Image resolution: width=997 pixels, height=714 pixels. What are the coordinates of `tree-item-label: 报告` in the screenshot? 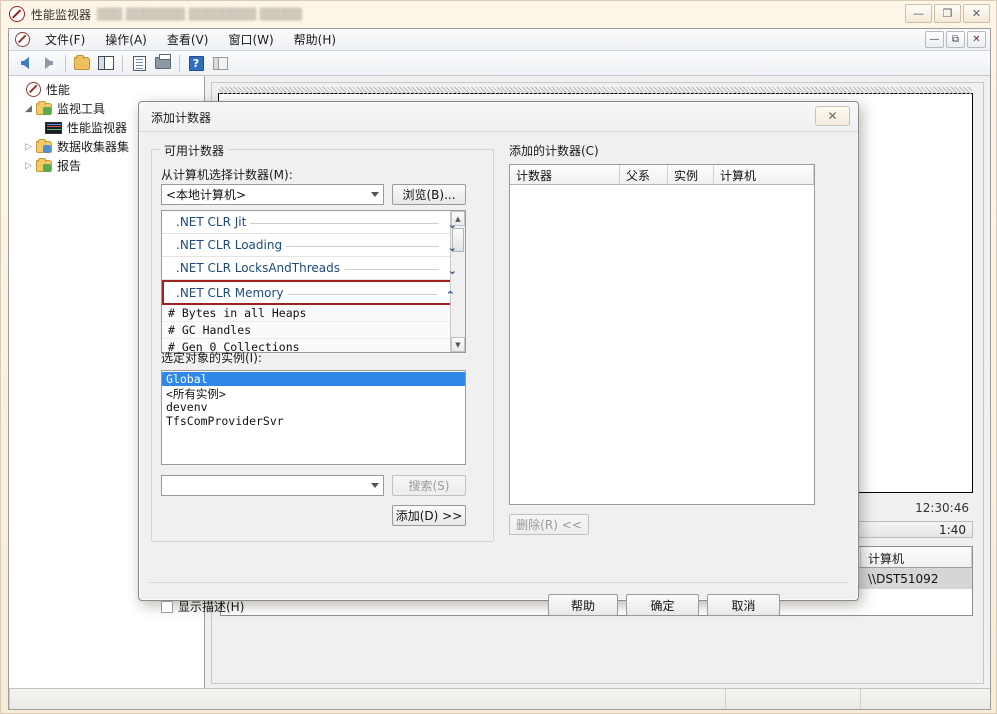 It's located at (69, 166).